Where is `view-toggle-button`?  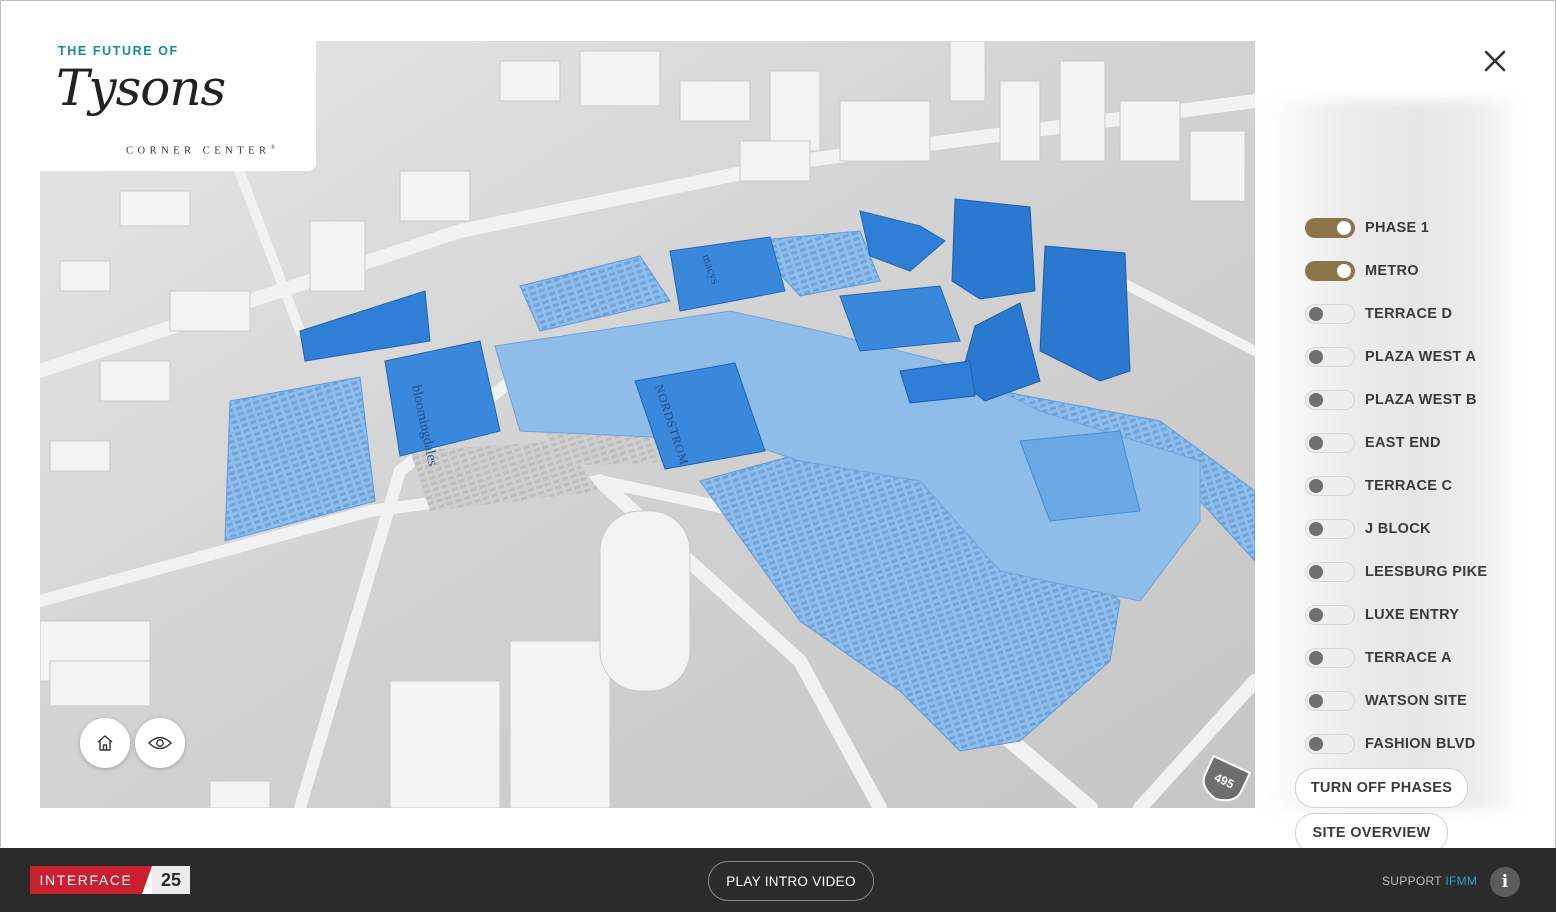
view-toggle-button is located at coordinates (160, 743).